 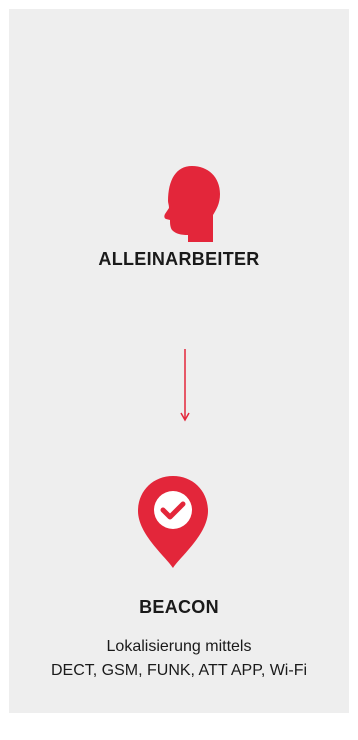 I want to click on node-description-line-2: DECT, GSM, FUNK, ATT APP, Wi-Fi, so click(x=179, y=670).